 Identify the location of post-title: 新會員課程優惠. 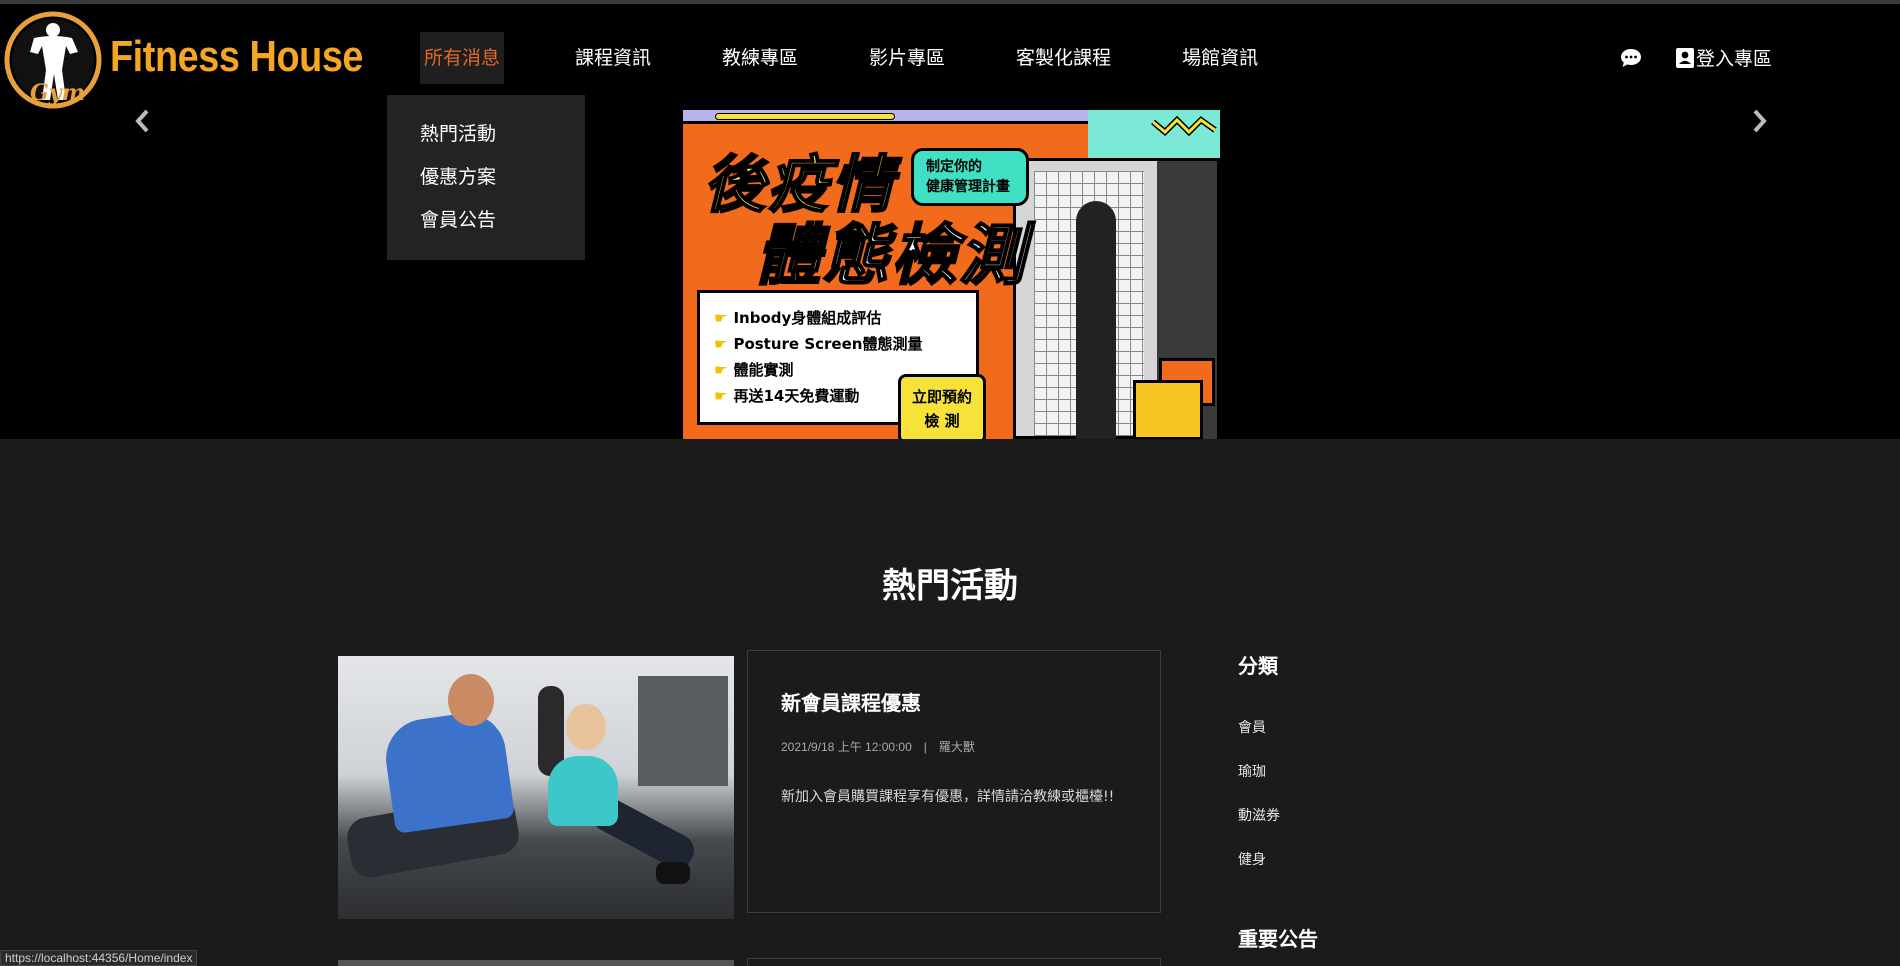
(970, 701).